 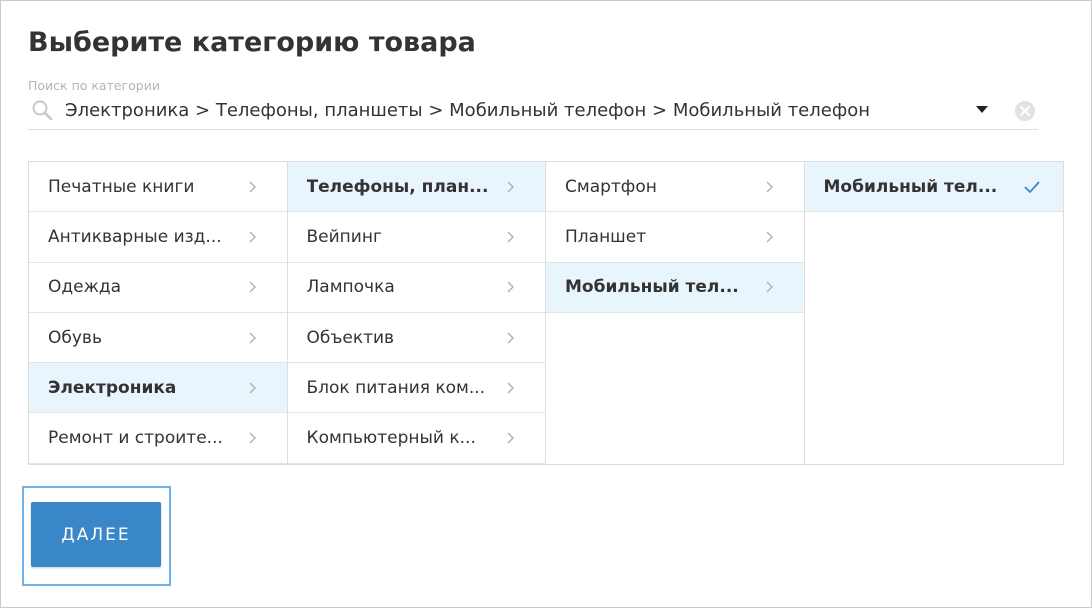 What do you see at coordinates (416, 338) in the screenshot?
I see `category-item: Объектив` at bounding box center [416, 338].